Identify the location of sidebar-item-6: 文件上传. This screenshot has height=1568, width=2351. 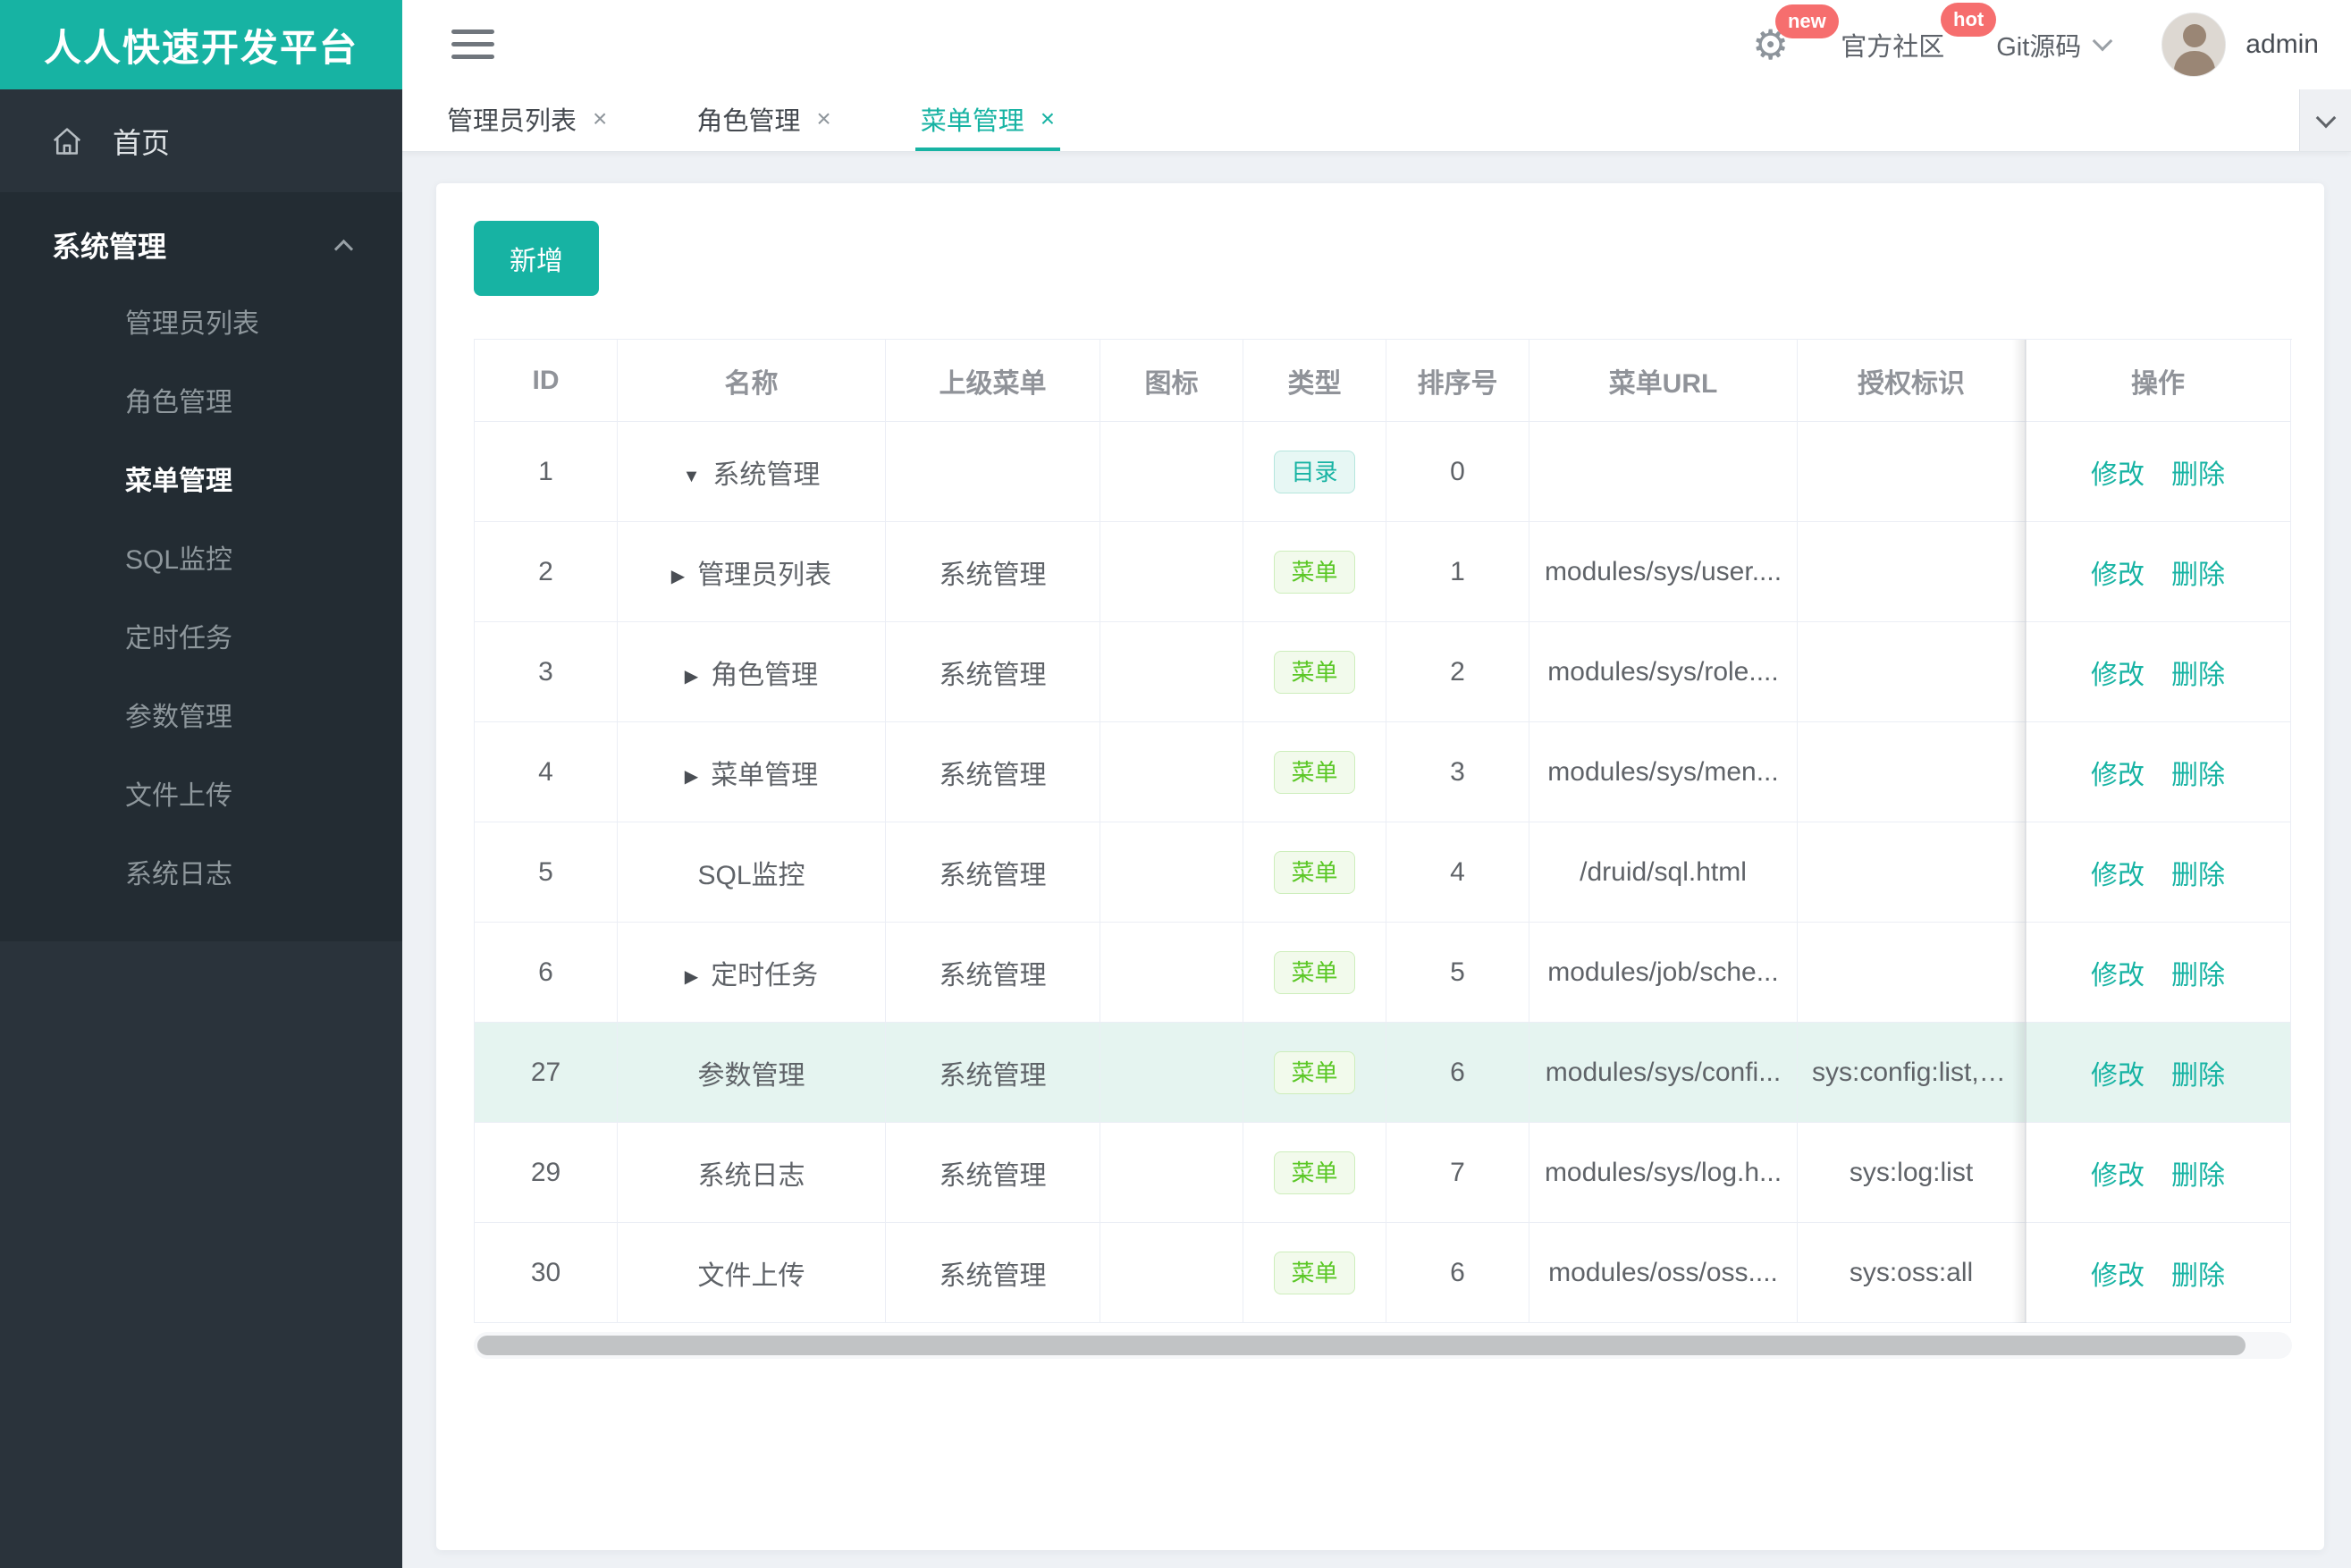
(201, 796).